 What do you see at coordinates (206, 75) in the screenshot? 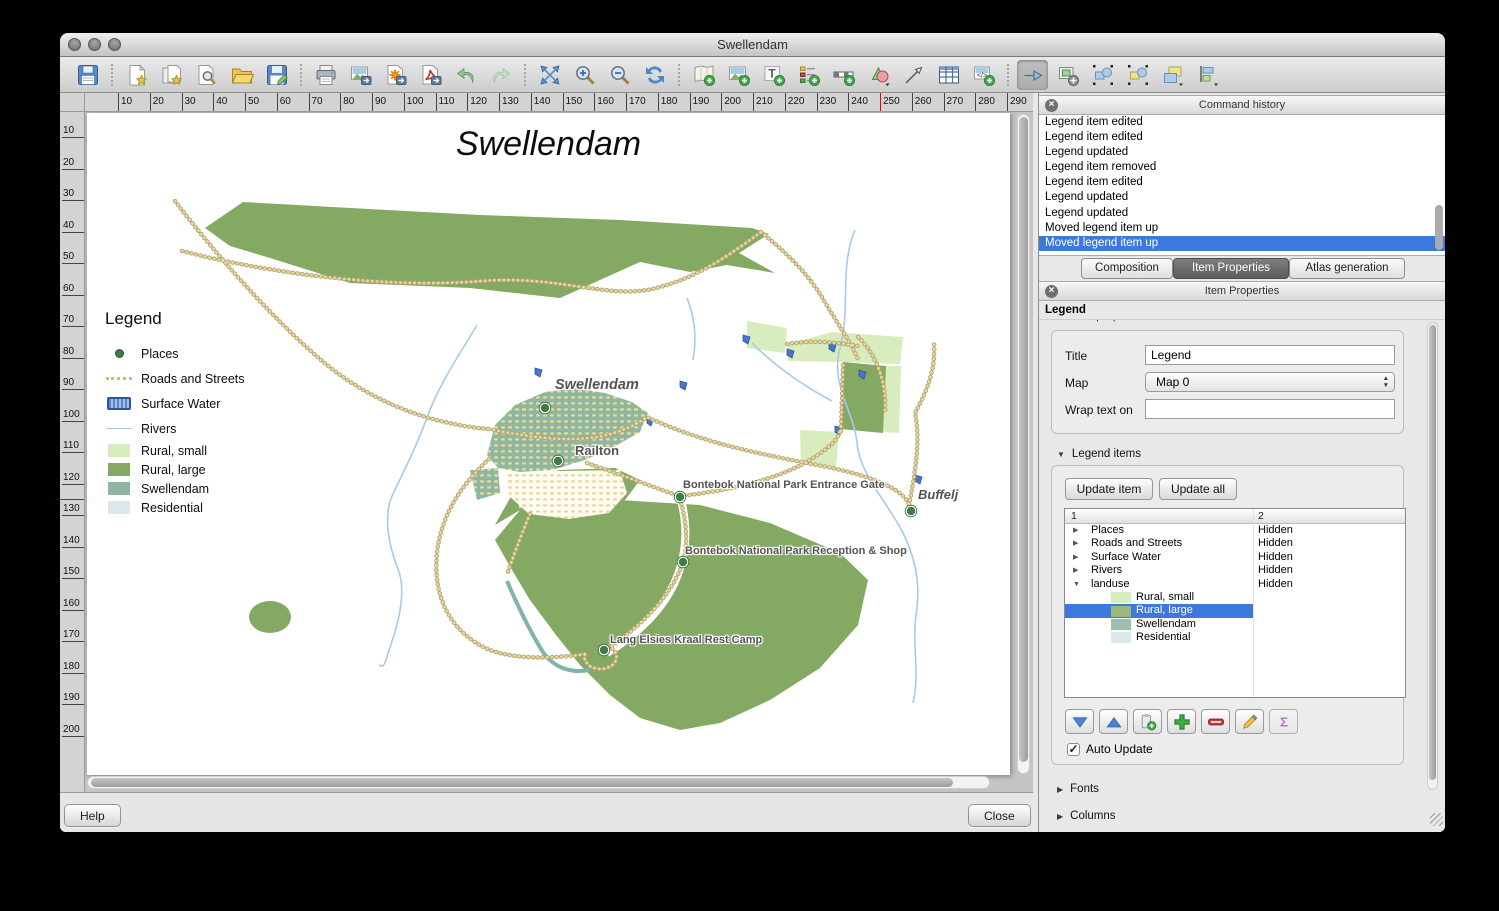
I see `composer-manager-button` at bounding box center [206, 75].